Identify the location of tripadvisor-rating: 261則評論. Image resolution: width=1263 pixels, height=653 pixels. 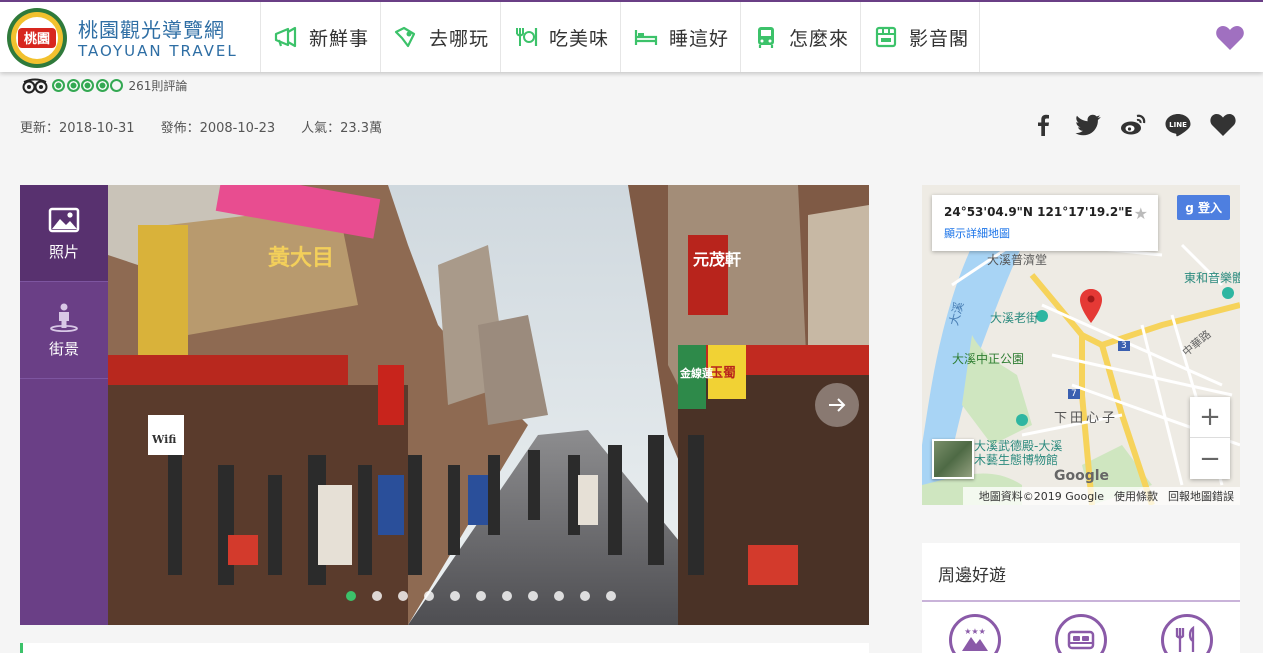
(104, 85).